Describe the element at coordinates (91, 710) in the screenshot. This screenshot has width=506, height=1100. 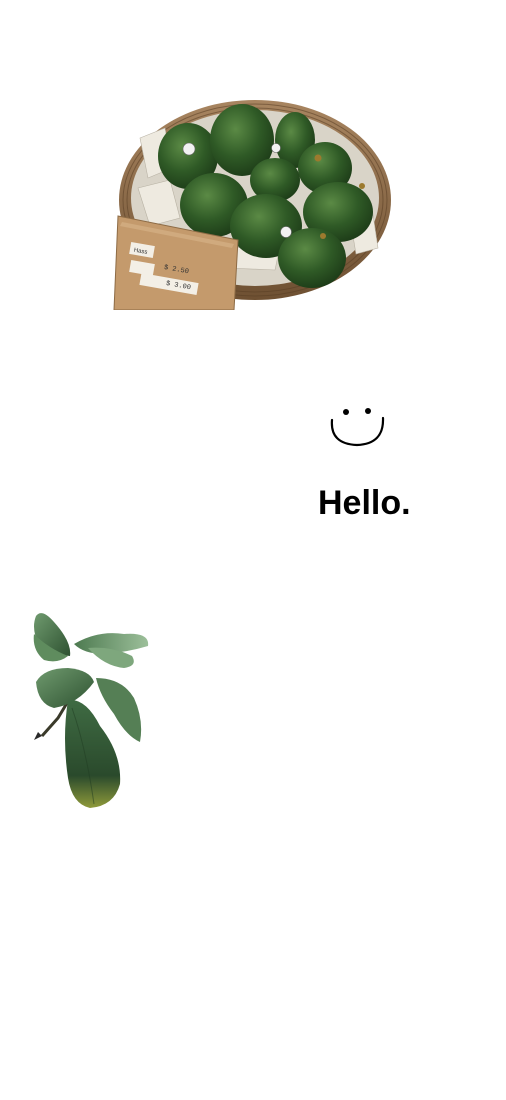
I see `fiddle-leaf-plant-photo` at that location.